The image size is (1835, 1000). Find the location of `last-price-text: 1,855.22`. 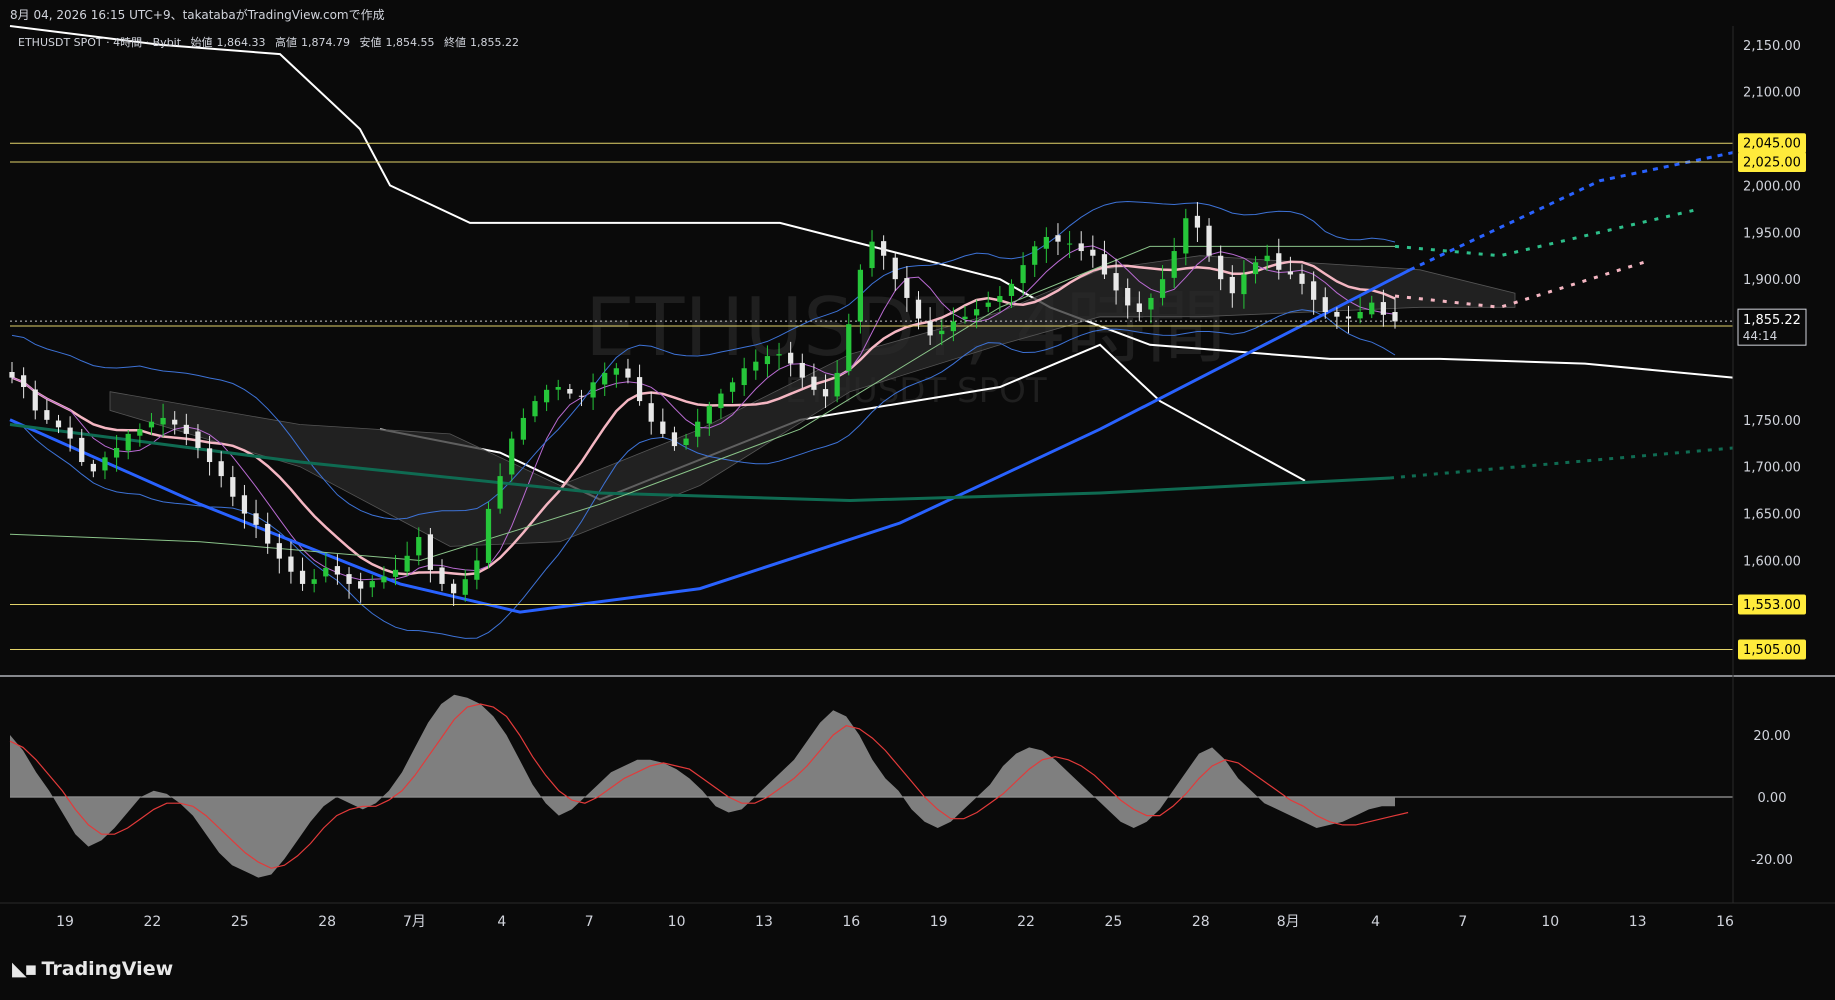

last-price-text: 1,855.22 is located at coordinates (1772, 320).